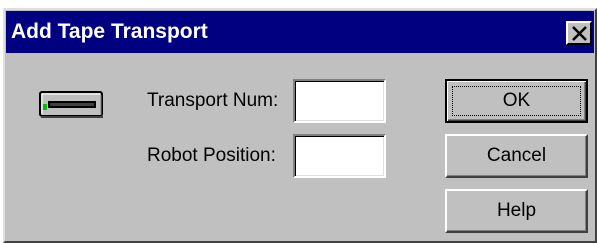  Describe the element at coordinates (516, 211) in the screenshot. I see `help-button: Help` at that location.